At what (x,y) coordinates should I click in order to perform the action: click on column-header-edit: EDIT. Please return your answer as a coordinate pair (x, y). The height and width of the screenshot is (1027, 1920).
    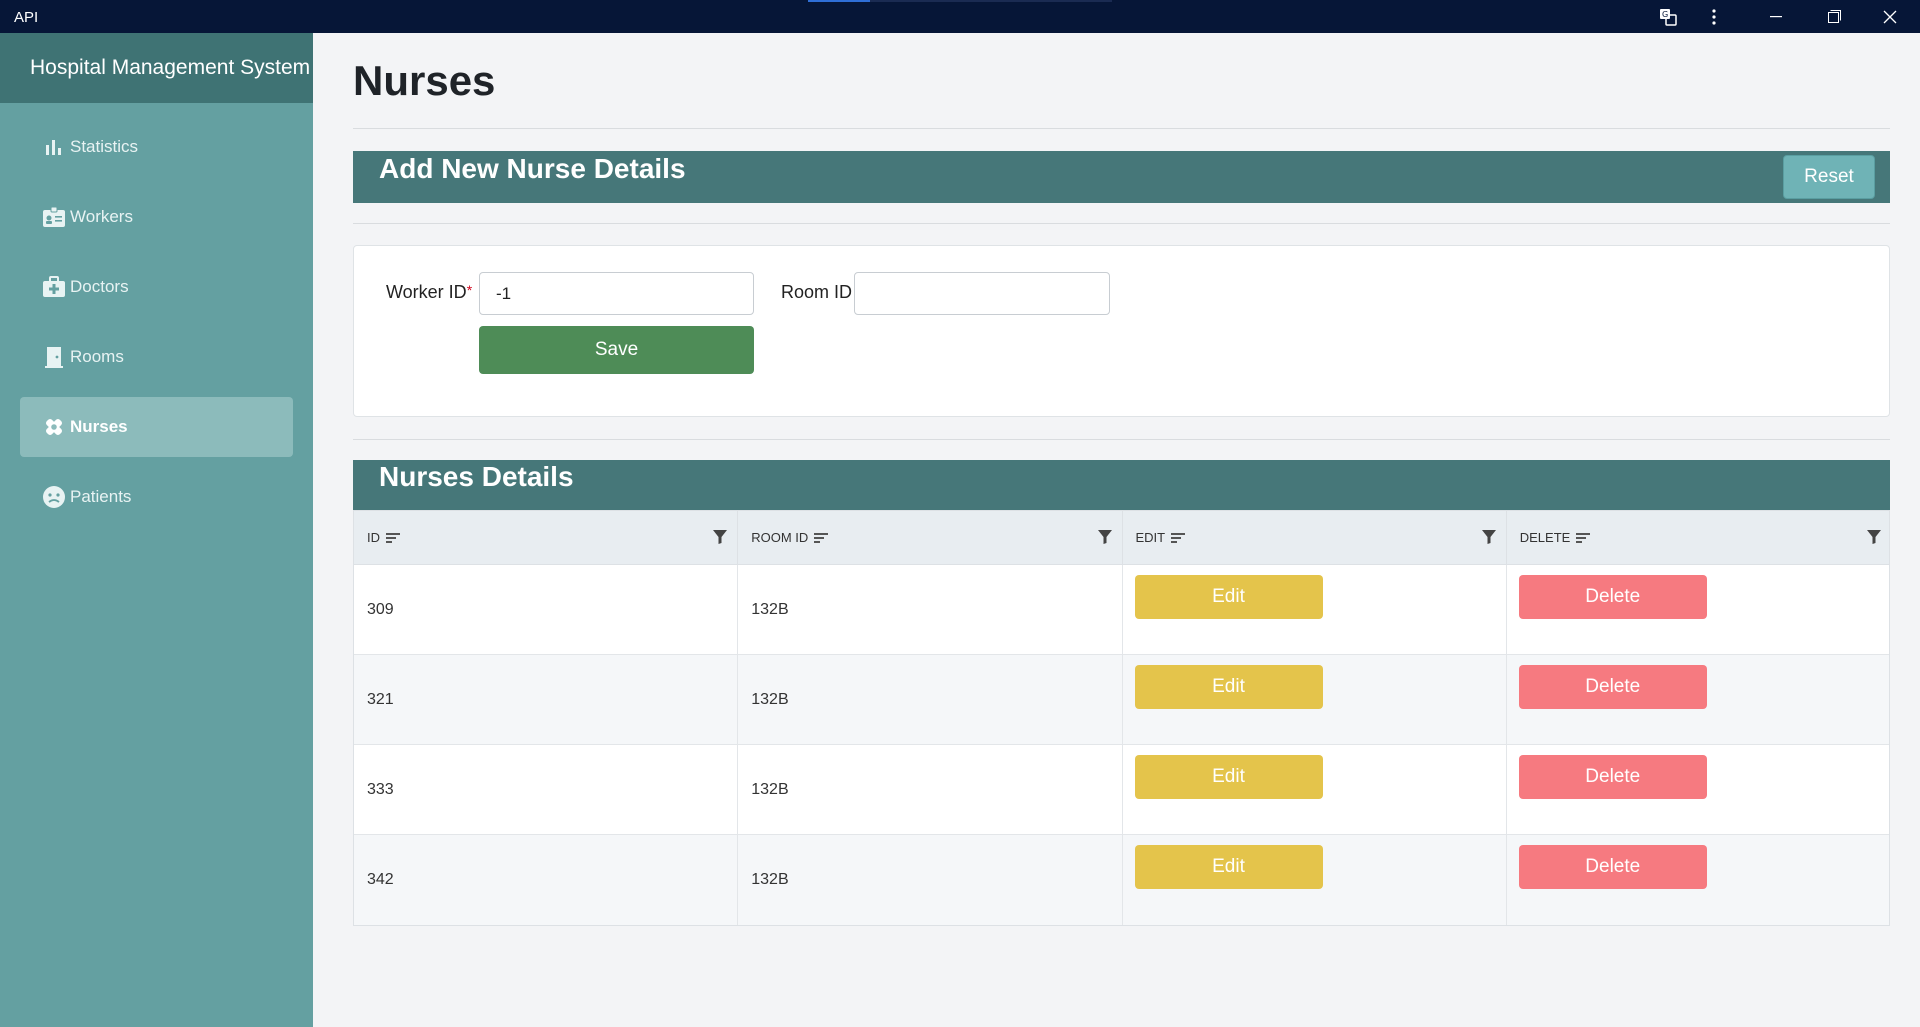
    Looking at the image, I should click on (1315, 537).